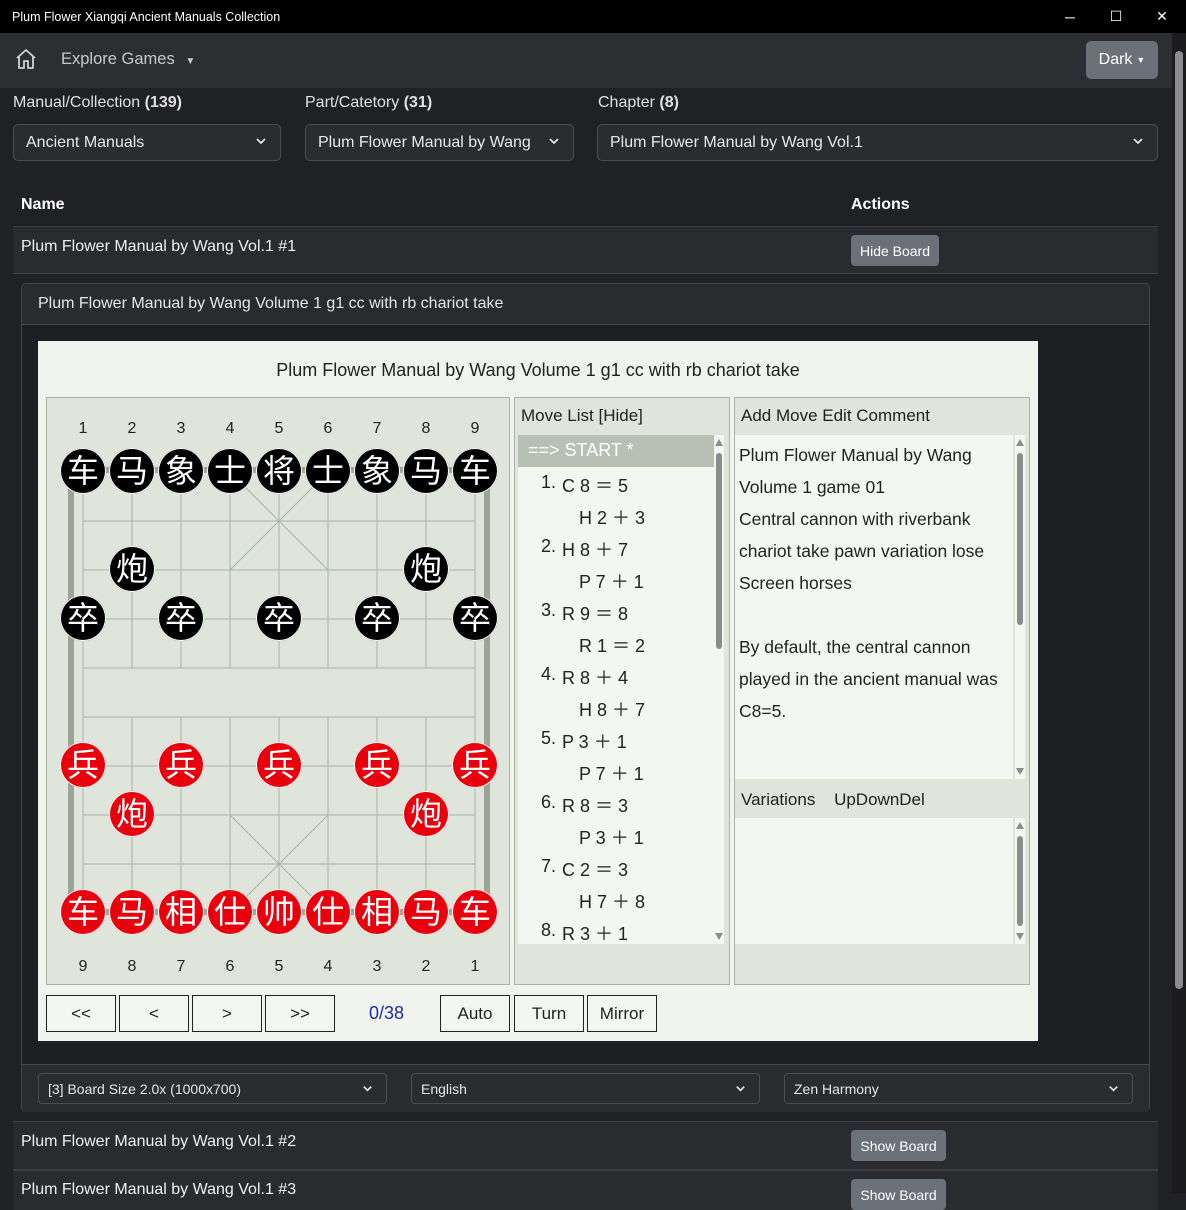  Describe the element at coordinates (128, 59) in the screenshot. I see `explore-games-dropdown: Explore Games ▼` at that location.